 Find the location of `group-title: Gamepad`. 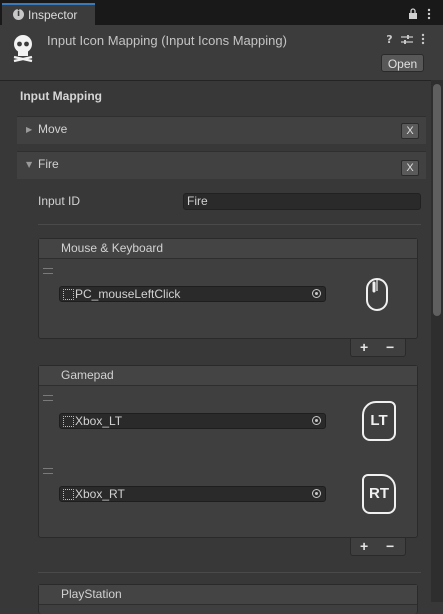

group-title: Gamepad is located at coordinates (228, 376).